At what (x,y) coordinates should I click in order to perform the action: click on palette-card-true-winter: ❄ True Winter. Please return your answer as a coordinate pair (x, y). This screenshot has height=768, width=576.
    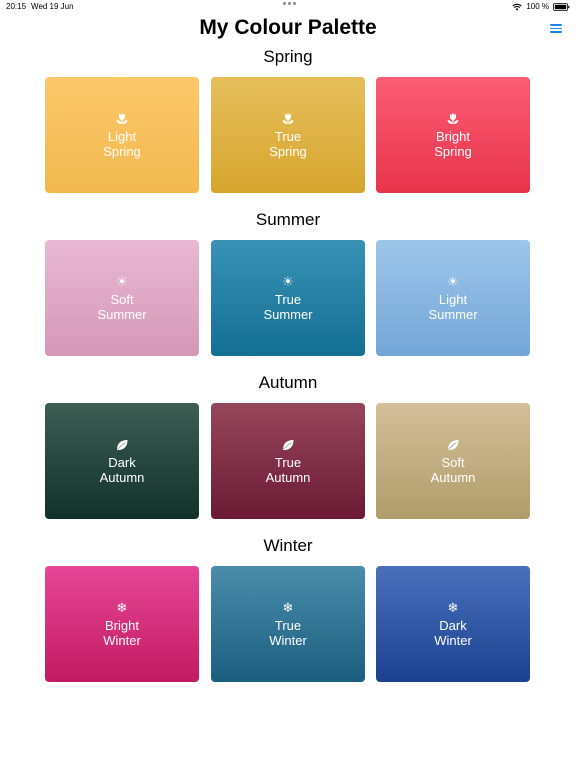
    Looking at the image, I should click on (288, 624).